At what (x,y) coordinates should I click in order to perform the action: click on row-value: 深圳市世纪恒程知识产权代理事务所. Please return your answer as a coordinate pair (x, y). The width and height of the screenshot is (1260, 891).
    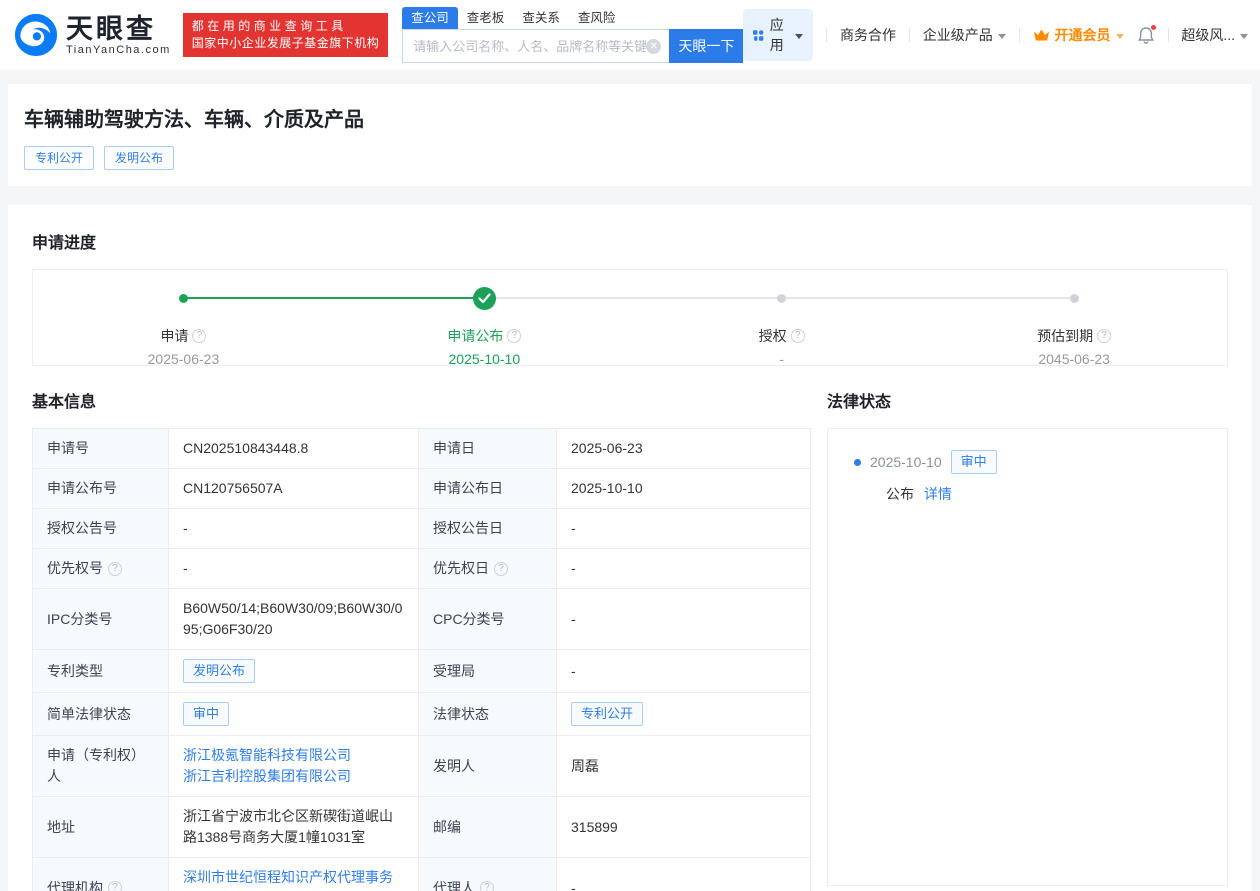
    Looking at the image, I should click on (293, 874).